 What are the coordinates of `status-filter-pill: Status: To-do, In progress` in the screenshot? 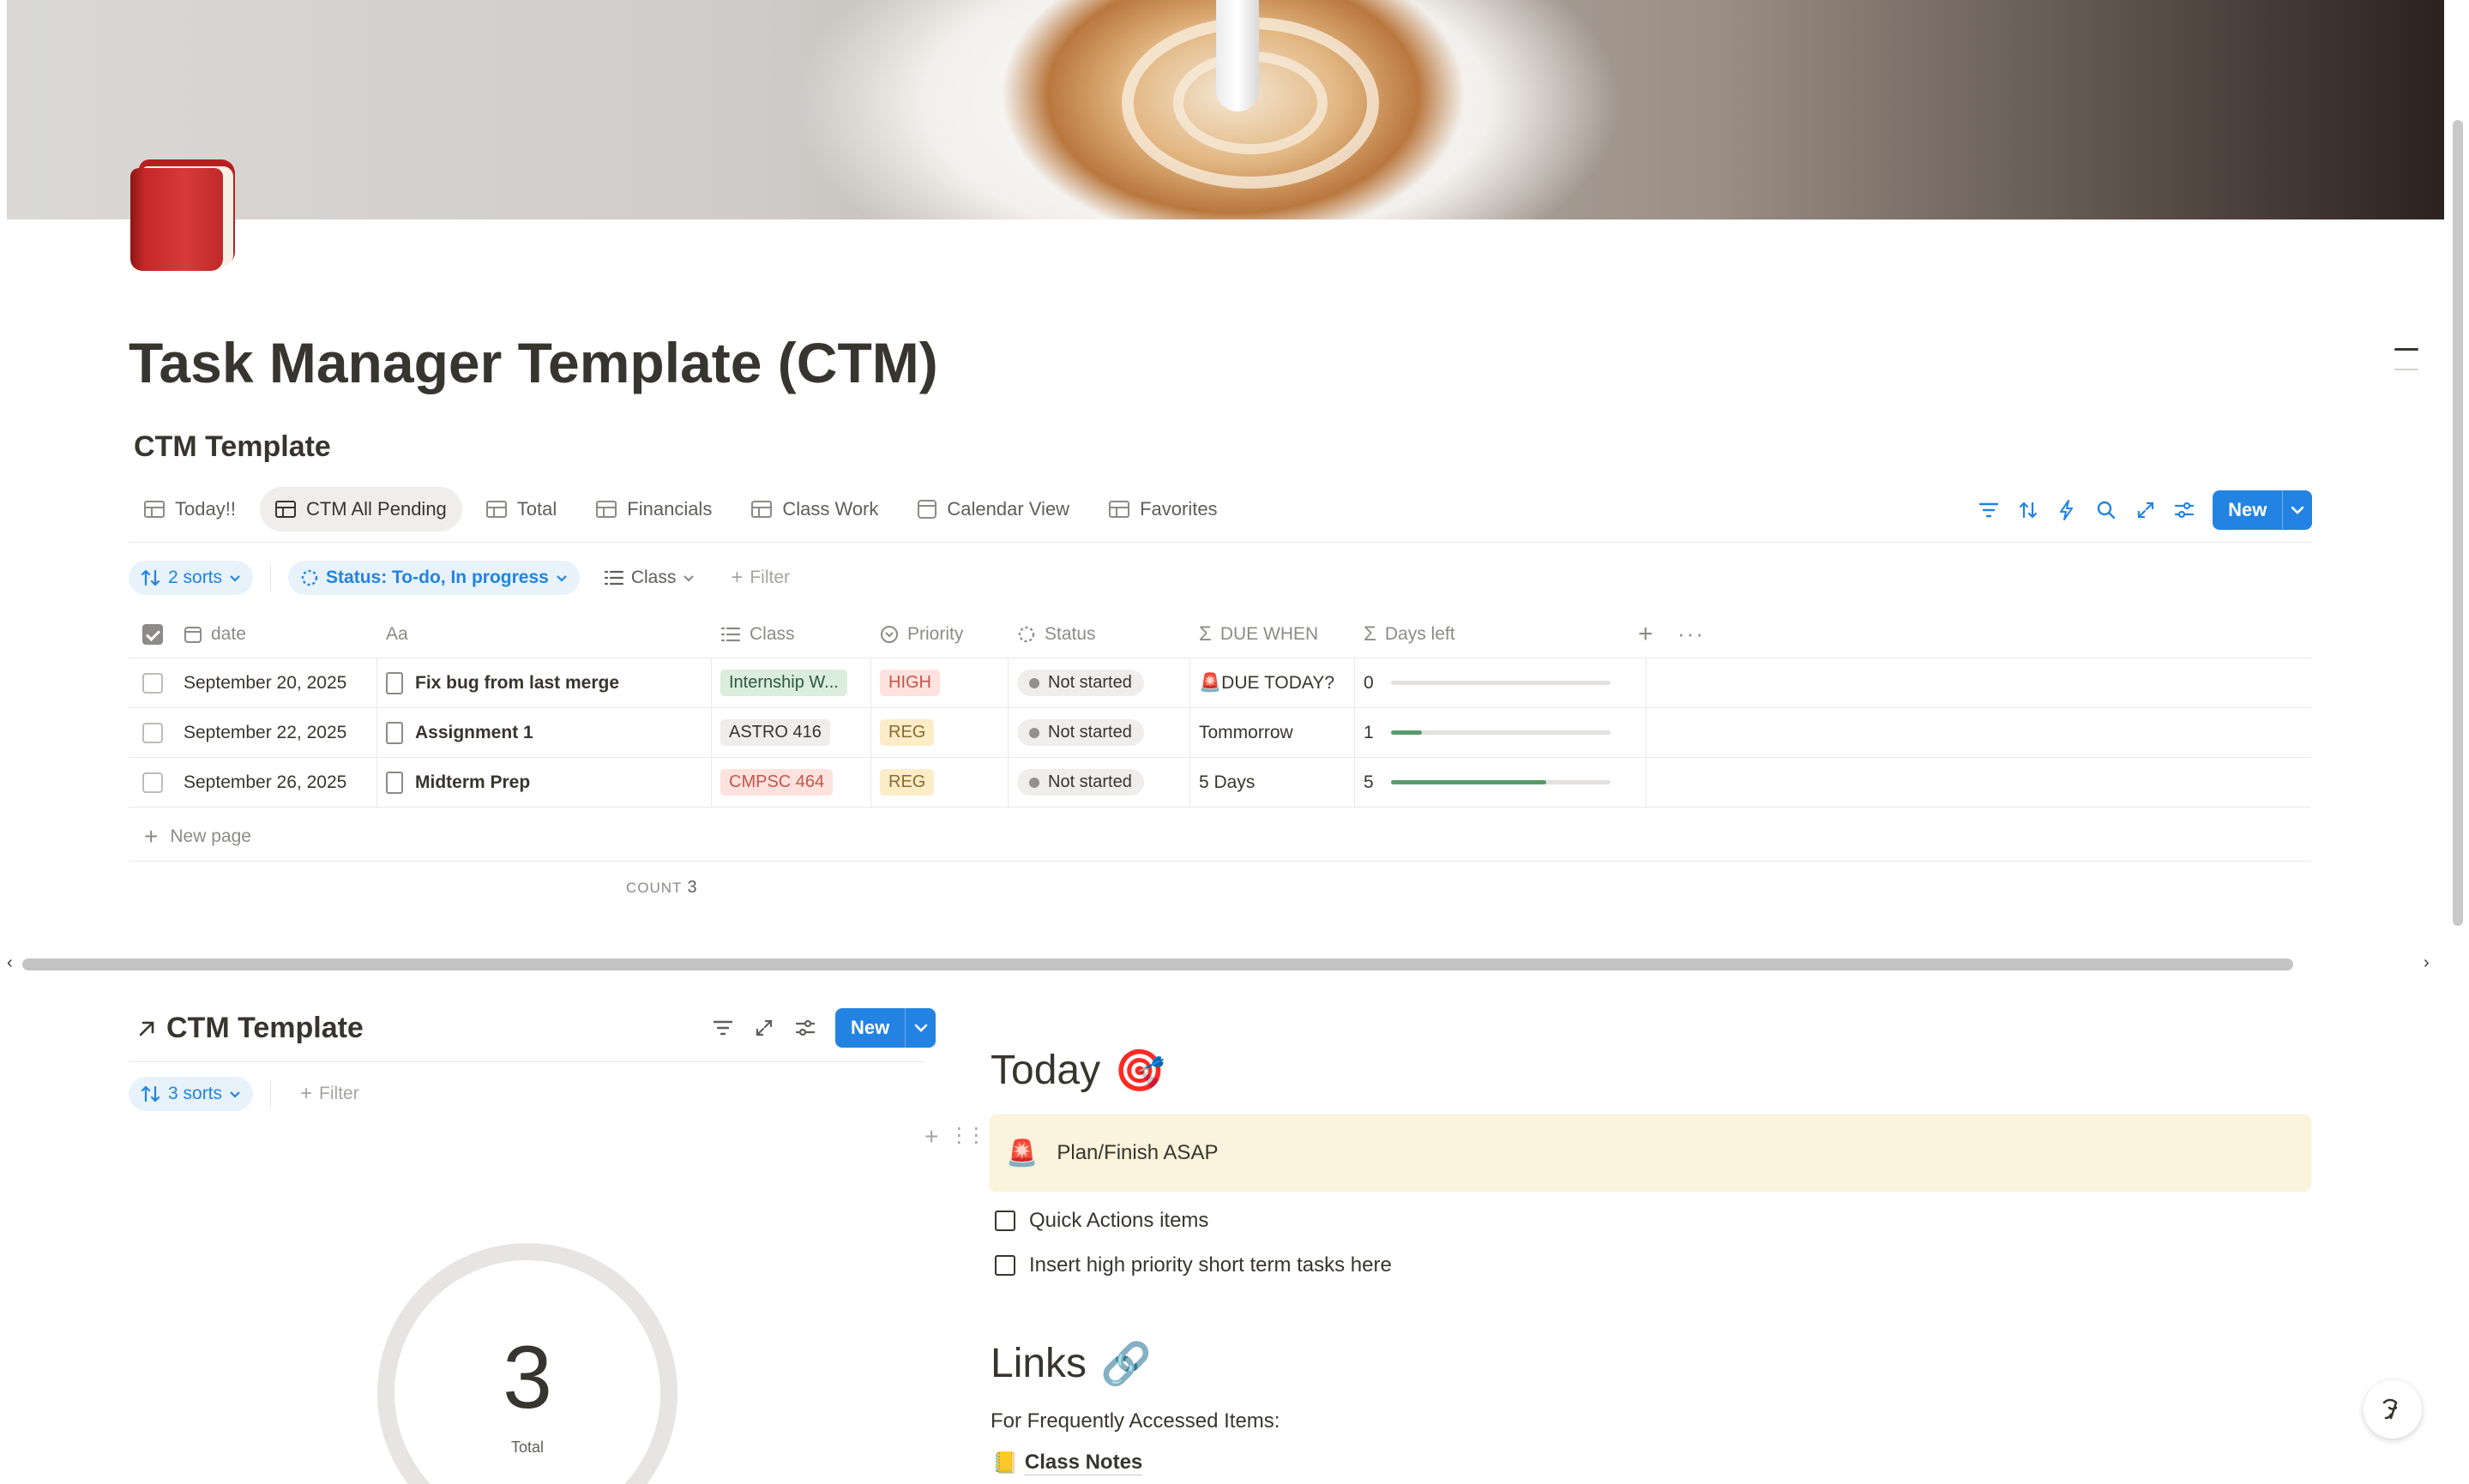 It's located at (434, 578).